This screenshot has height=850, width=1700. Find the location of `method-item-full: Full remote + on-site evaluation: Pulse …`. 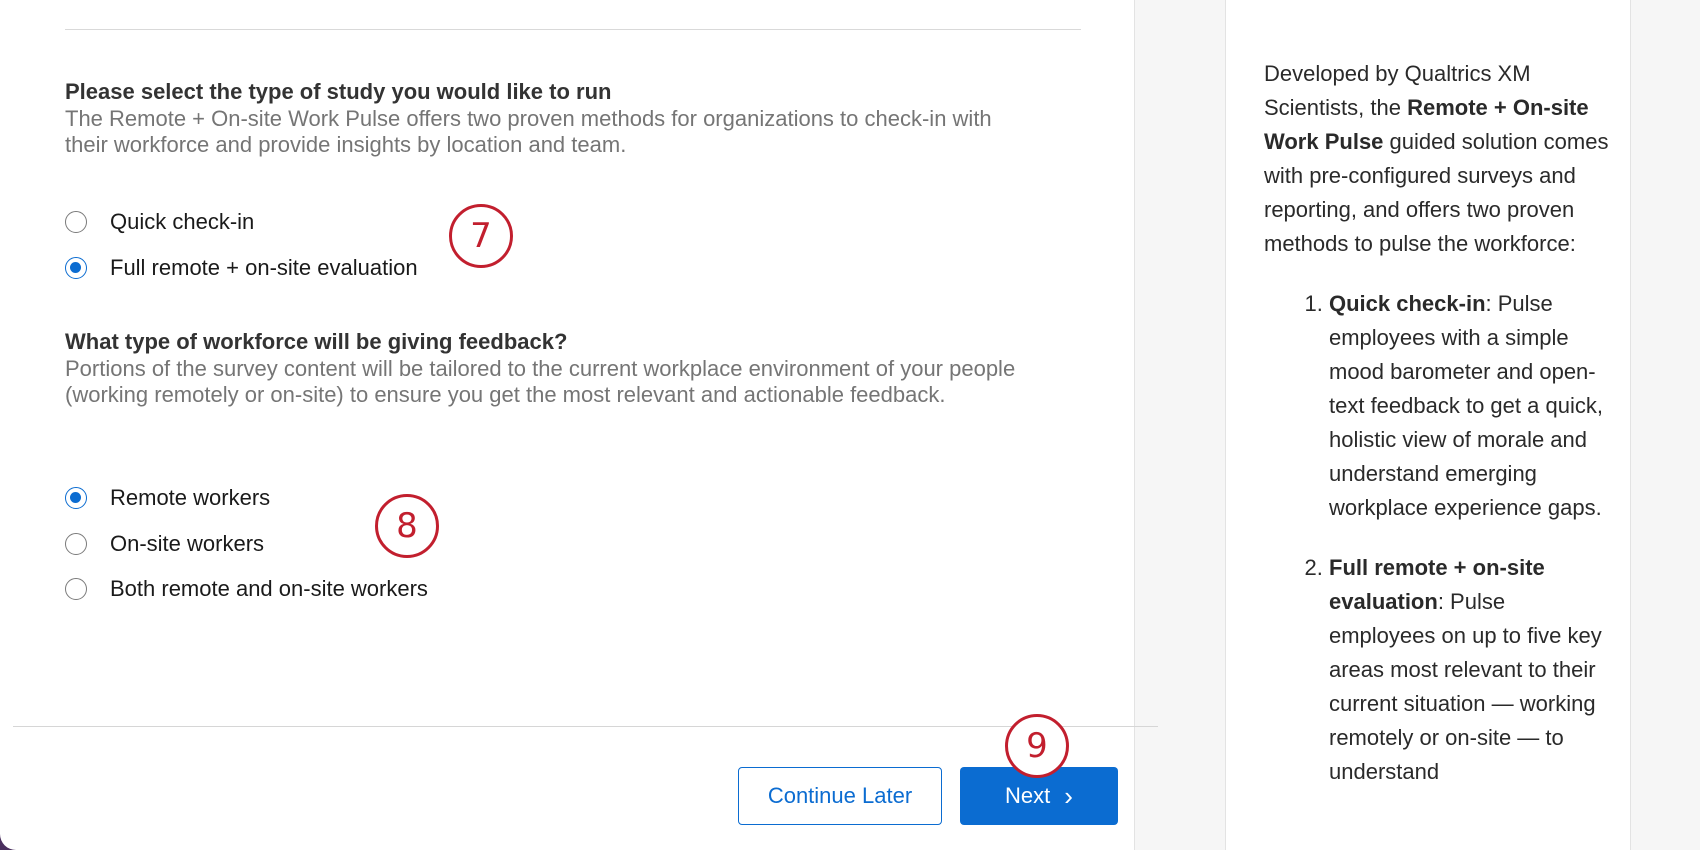

method-item-full: Full remote + on-site evaluation: Pulse … is located at coordinates (1469, 670).